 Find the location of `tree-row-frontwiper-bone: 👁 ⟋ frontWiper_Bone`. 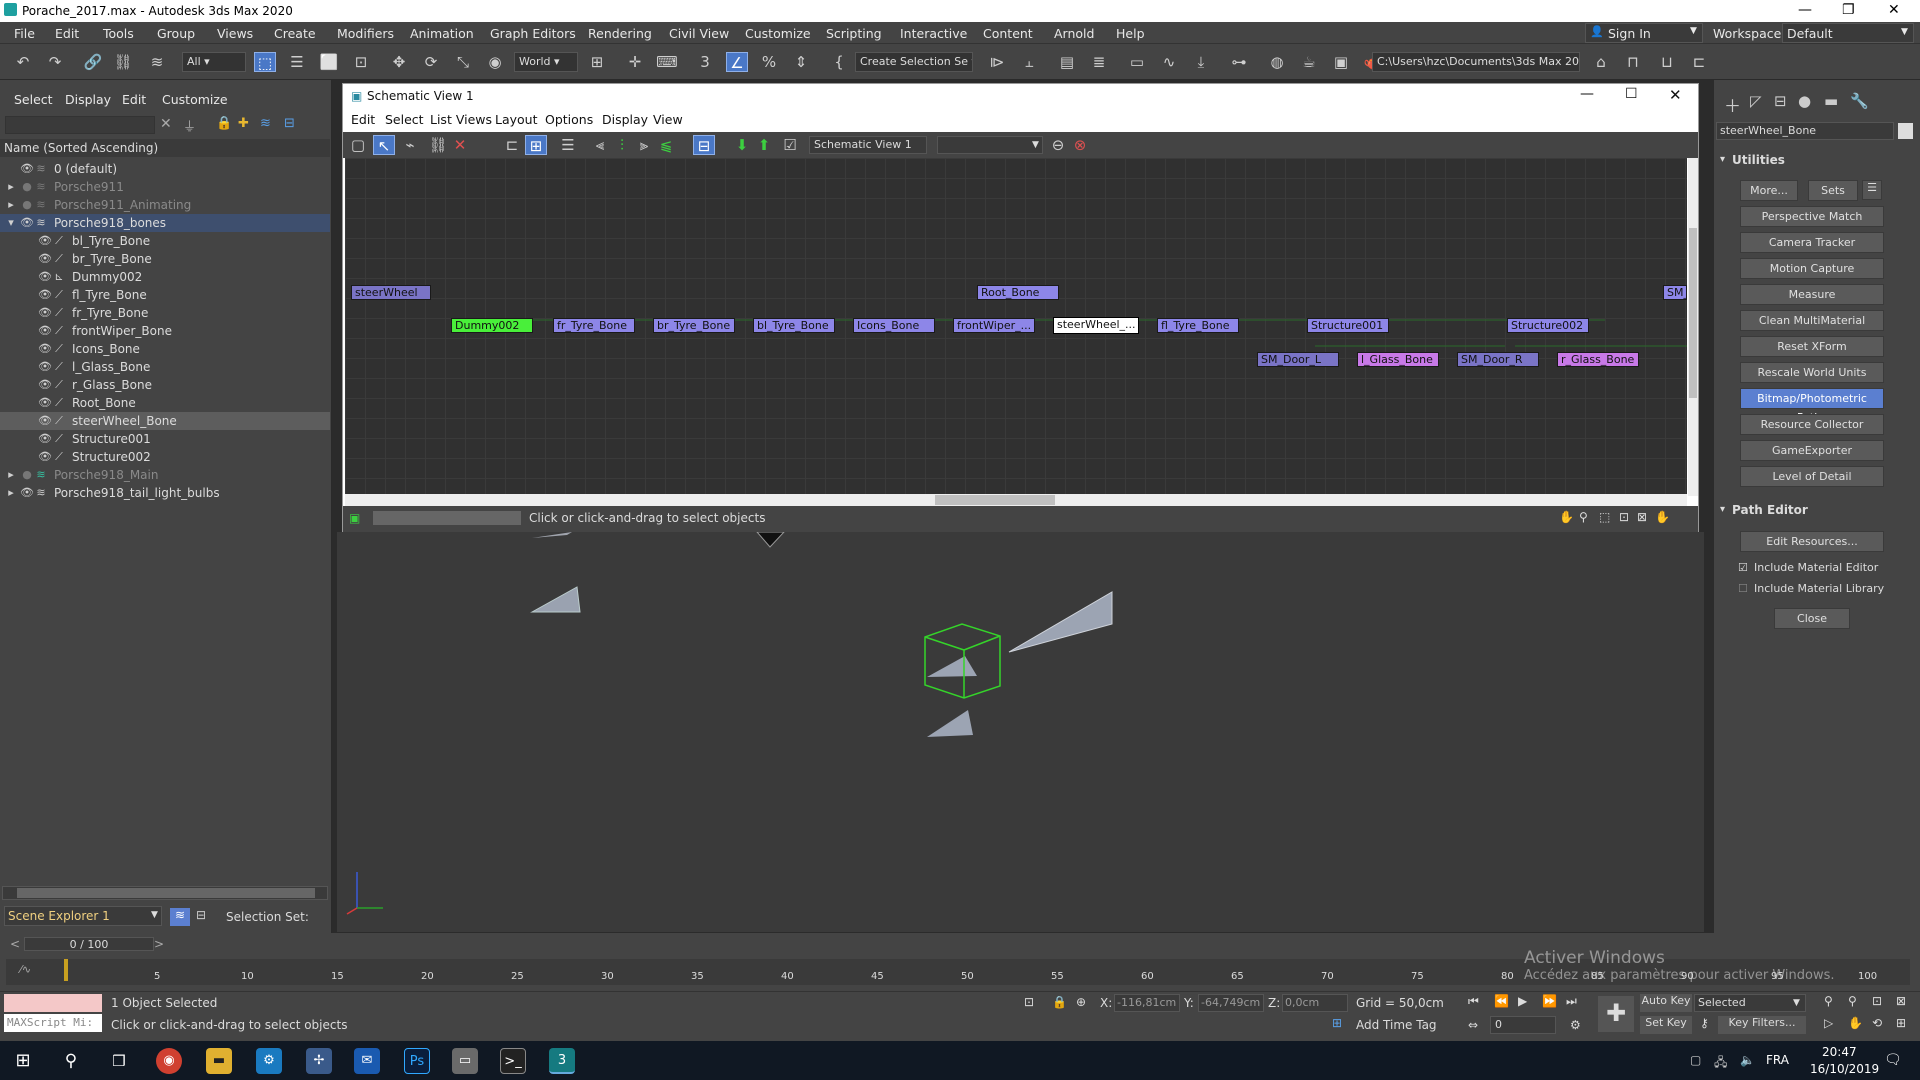

tree-row-frontwiper-bone: 👁 ⟋ frontWiper_Bone is located at coordinates (165, 331).